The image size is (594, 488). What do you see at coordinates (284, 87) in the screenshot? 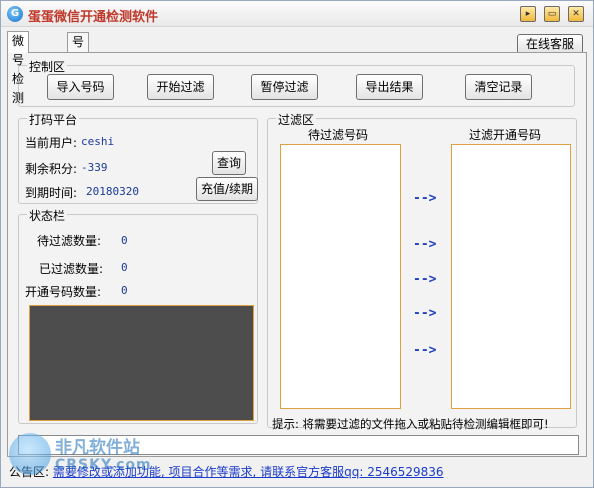
I see `pause-filter-button: 暂停过滤` at bounding box center [284, 87].